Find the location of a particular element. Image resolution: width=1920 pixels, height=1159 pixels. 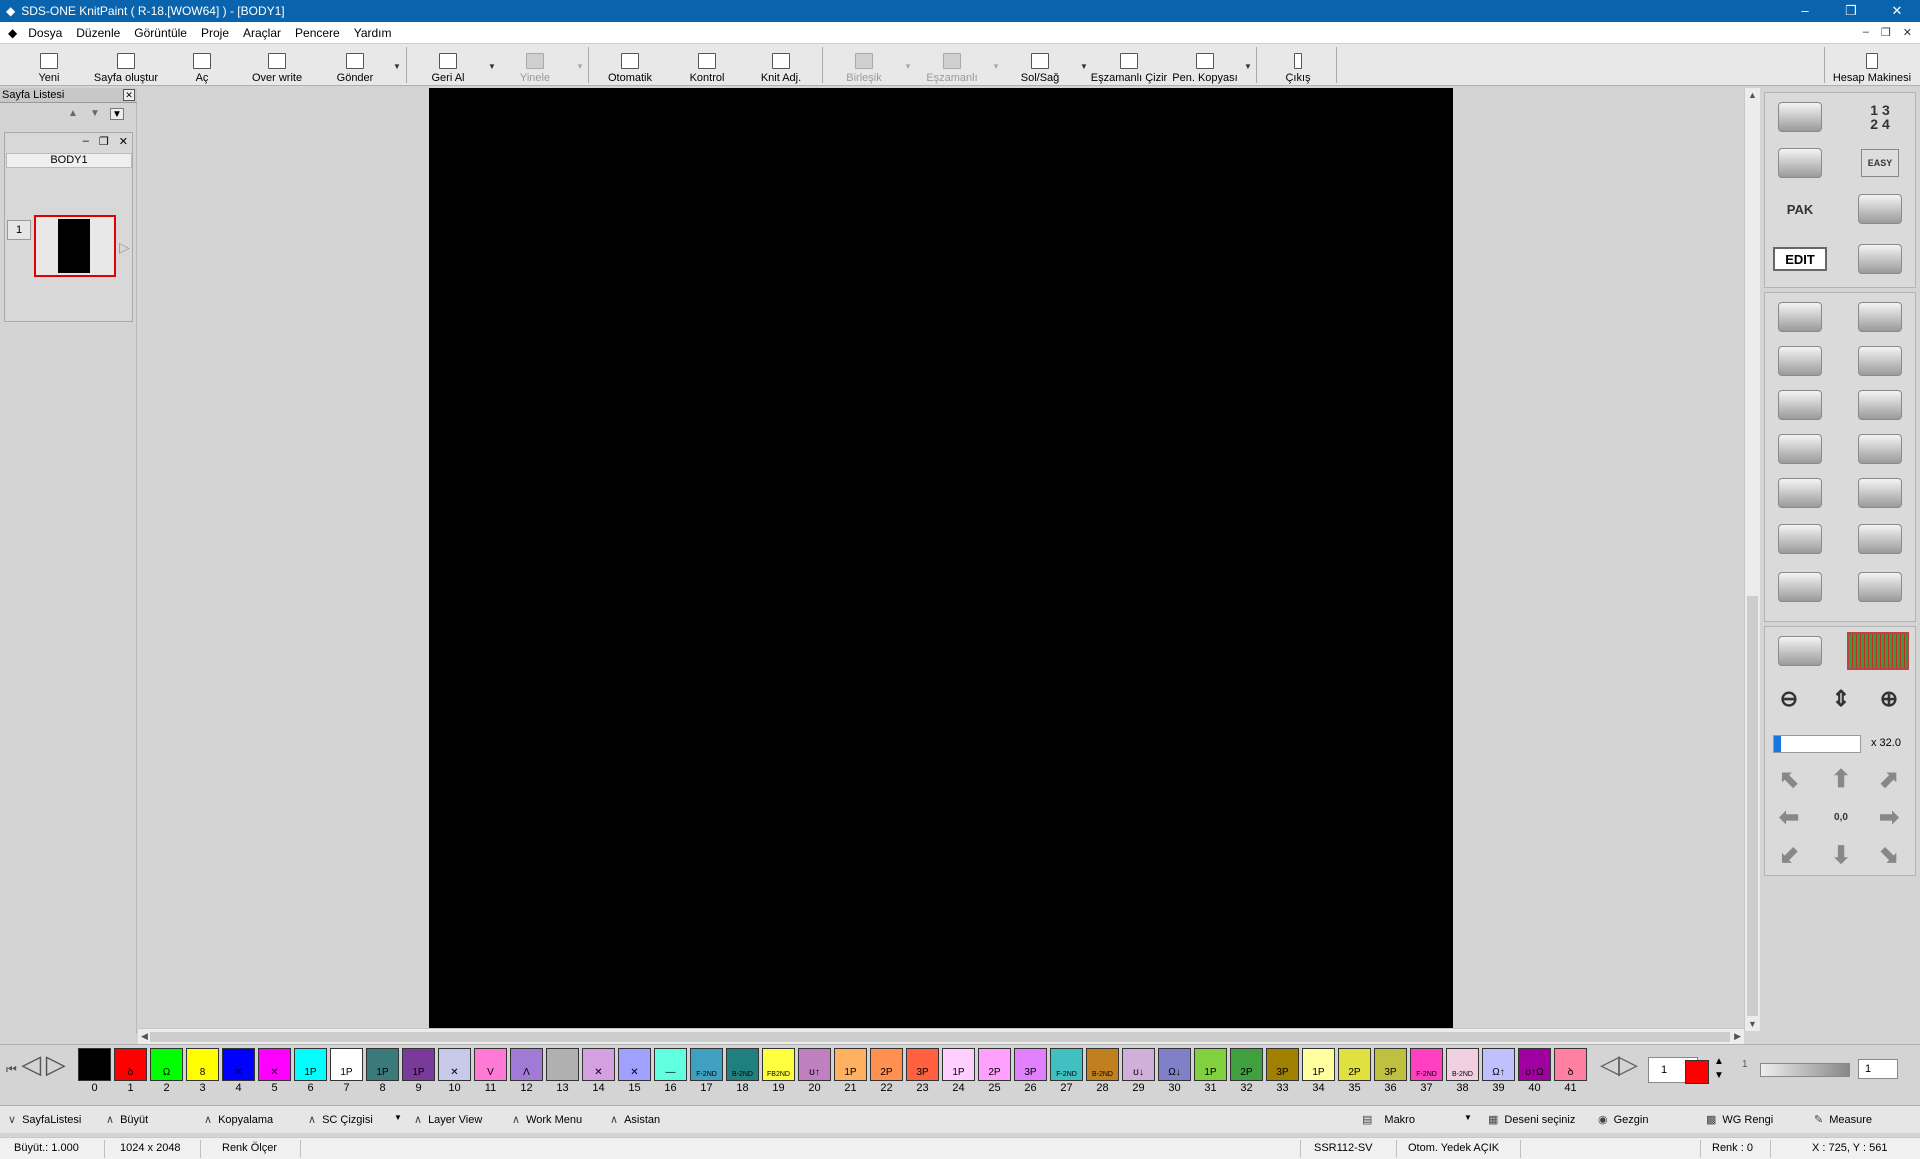

menu-pencere: Pencere is located at coordinates (317, 33).